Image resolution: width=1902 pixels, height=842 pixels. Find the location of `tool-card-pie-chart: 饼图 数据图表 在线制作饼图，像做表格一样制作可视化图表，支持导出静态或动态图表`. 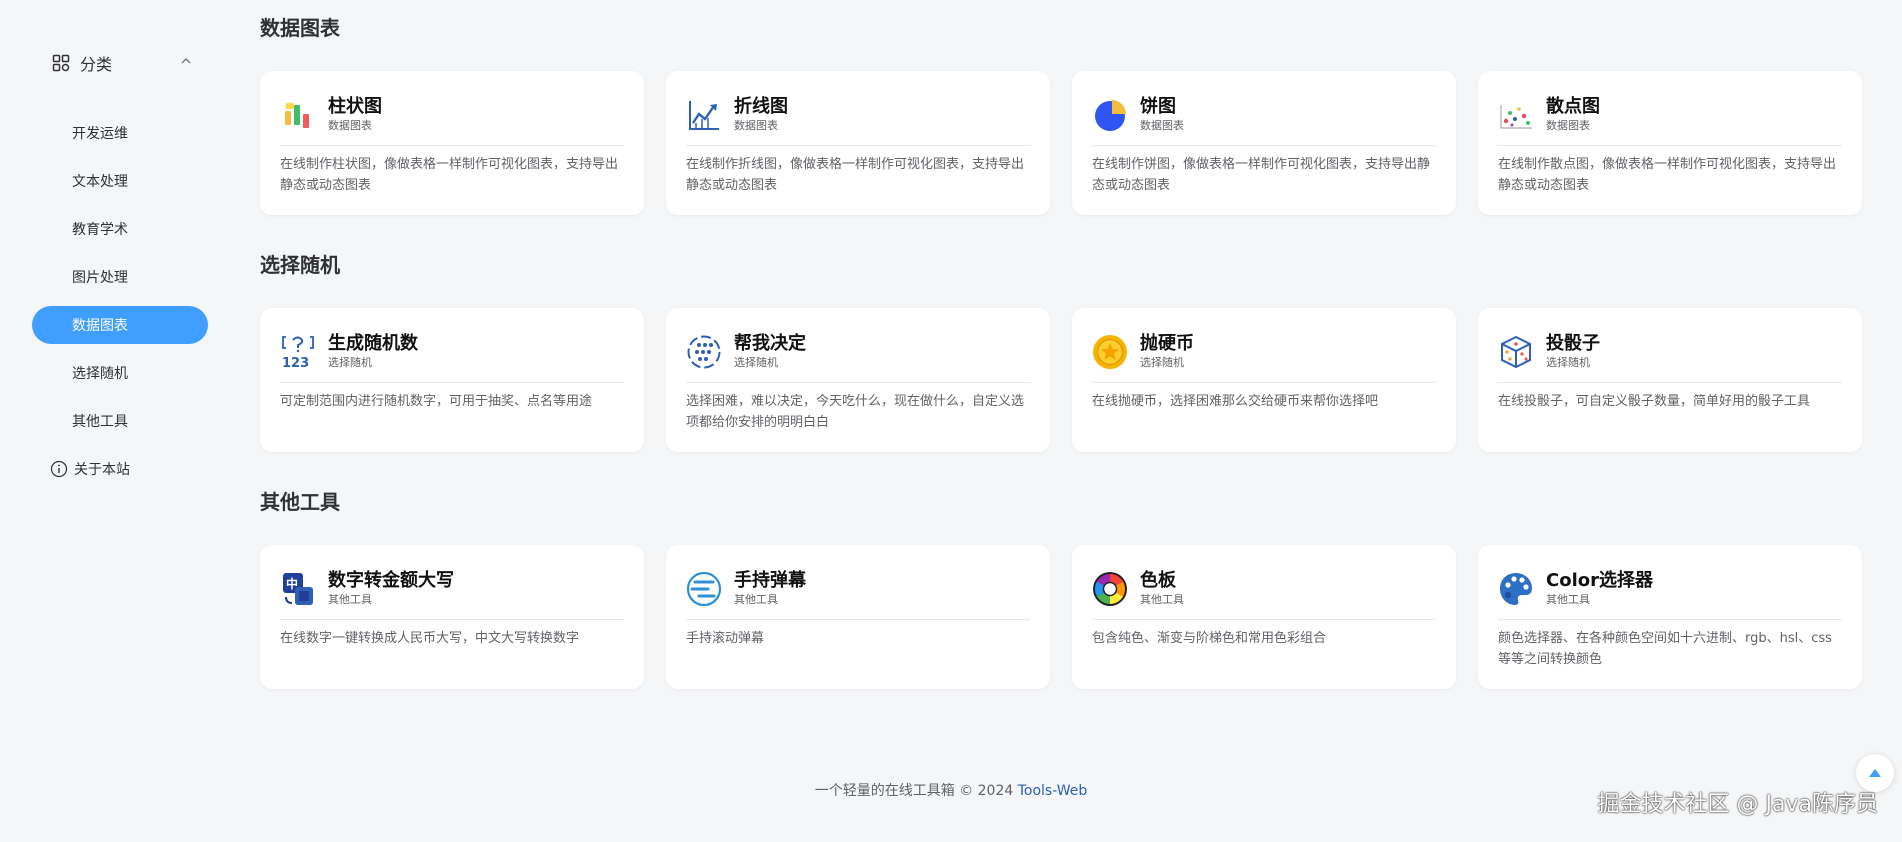

tool-card-pie-chart: 饼图 数据图表 在线制作饼图，像做表格一样制作可视化图表，支持导出静态或动态图表 is located at coordinates (1264, 143).